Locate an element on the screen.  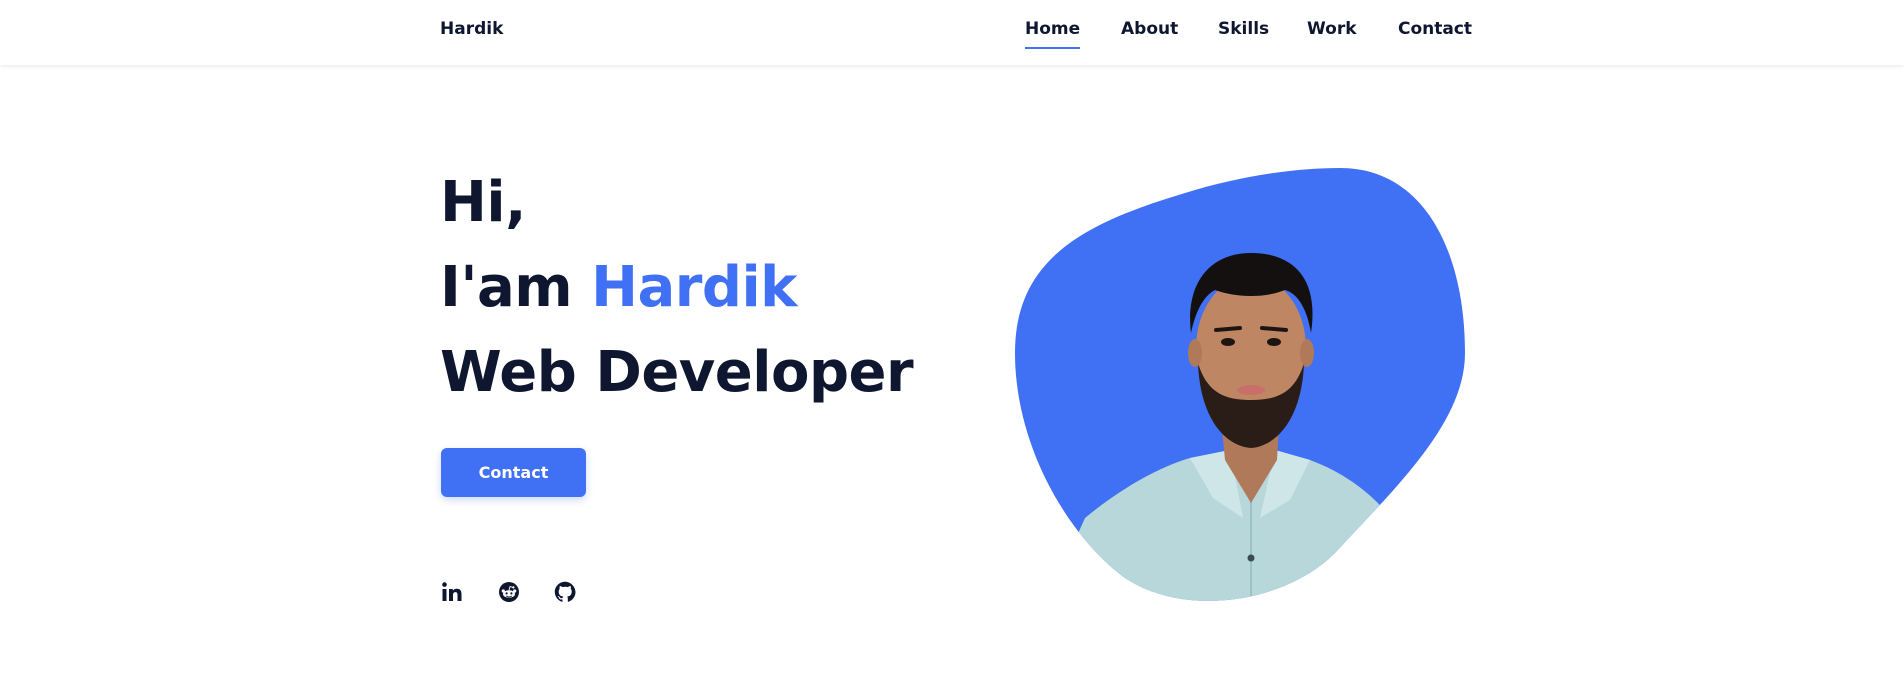
hero-image is located at coordinates (1240, 387).